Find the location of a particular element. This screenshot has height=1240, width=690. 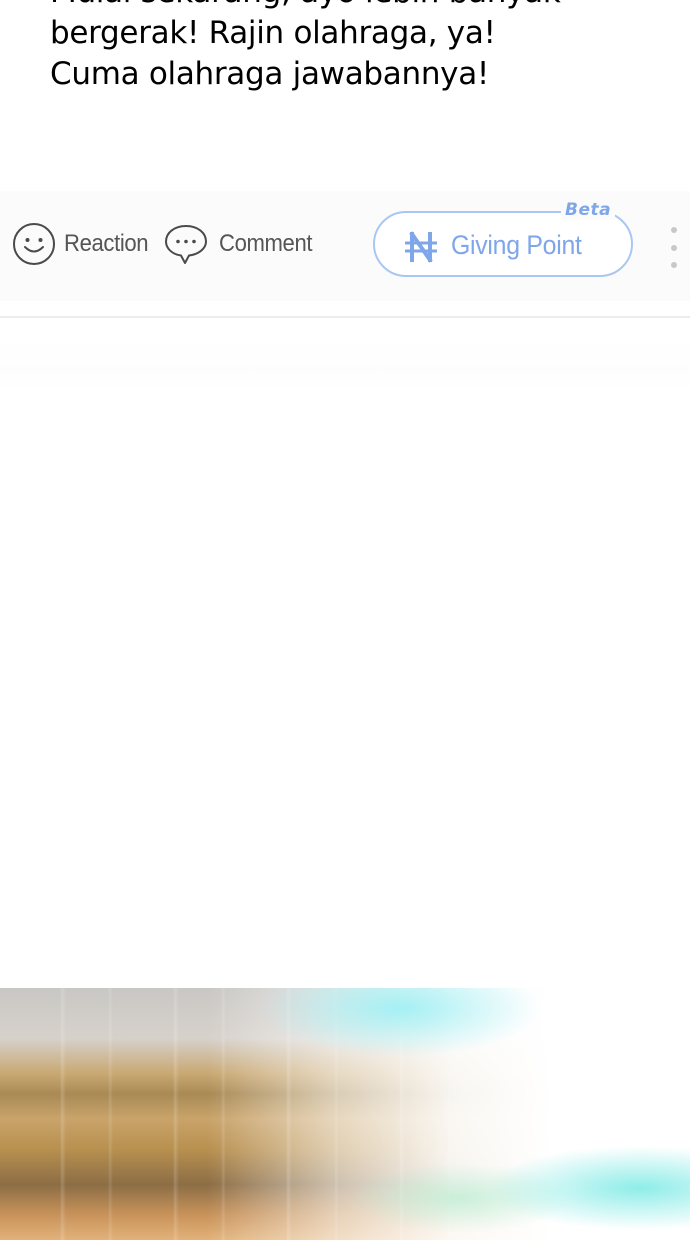

reaction-button: Reaction is located at coordinates (83, 244).